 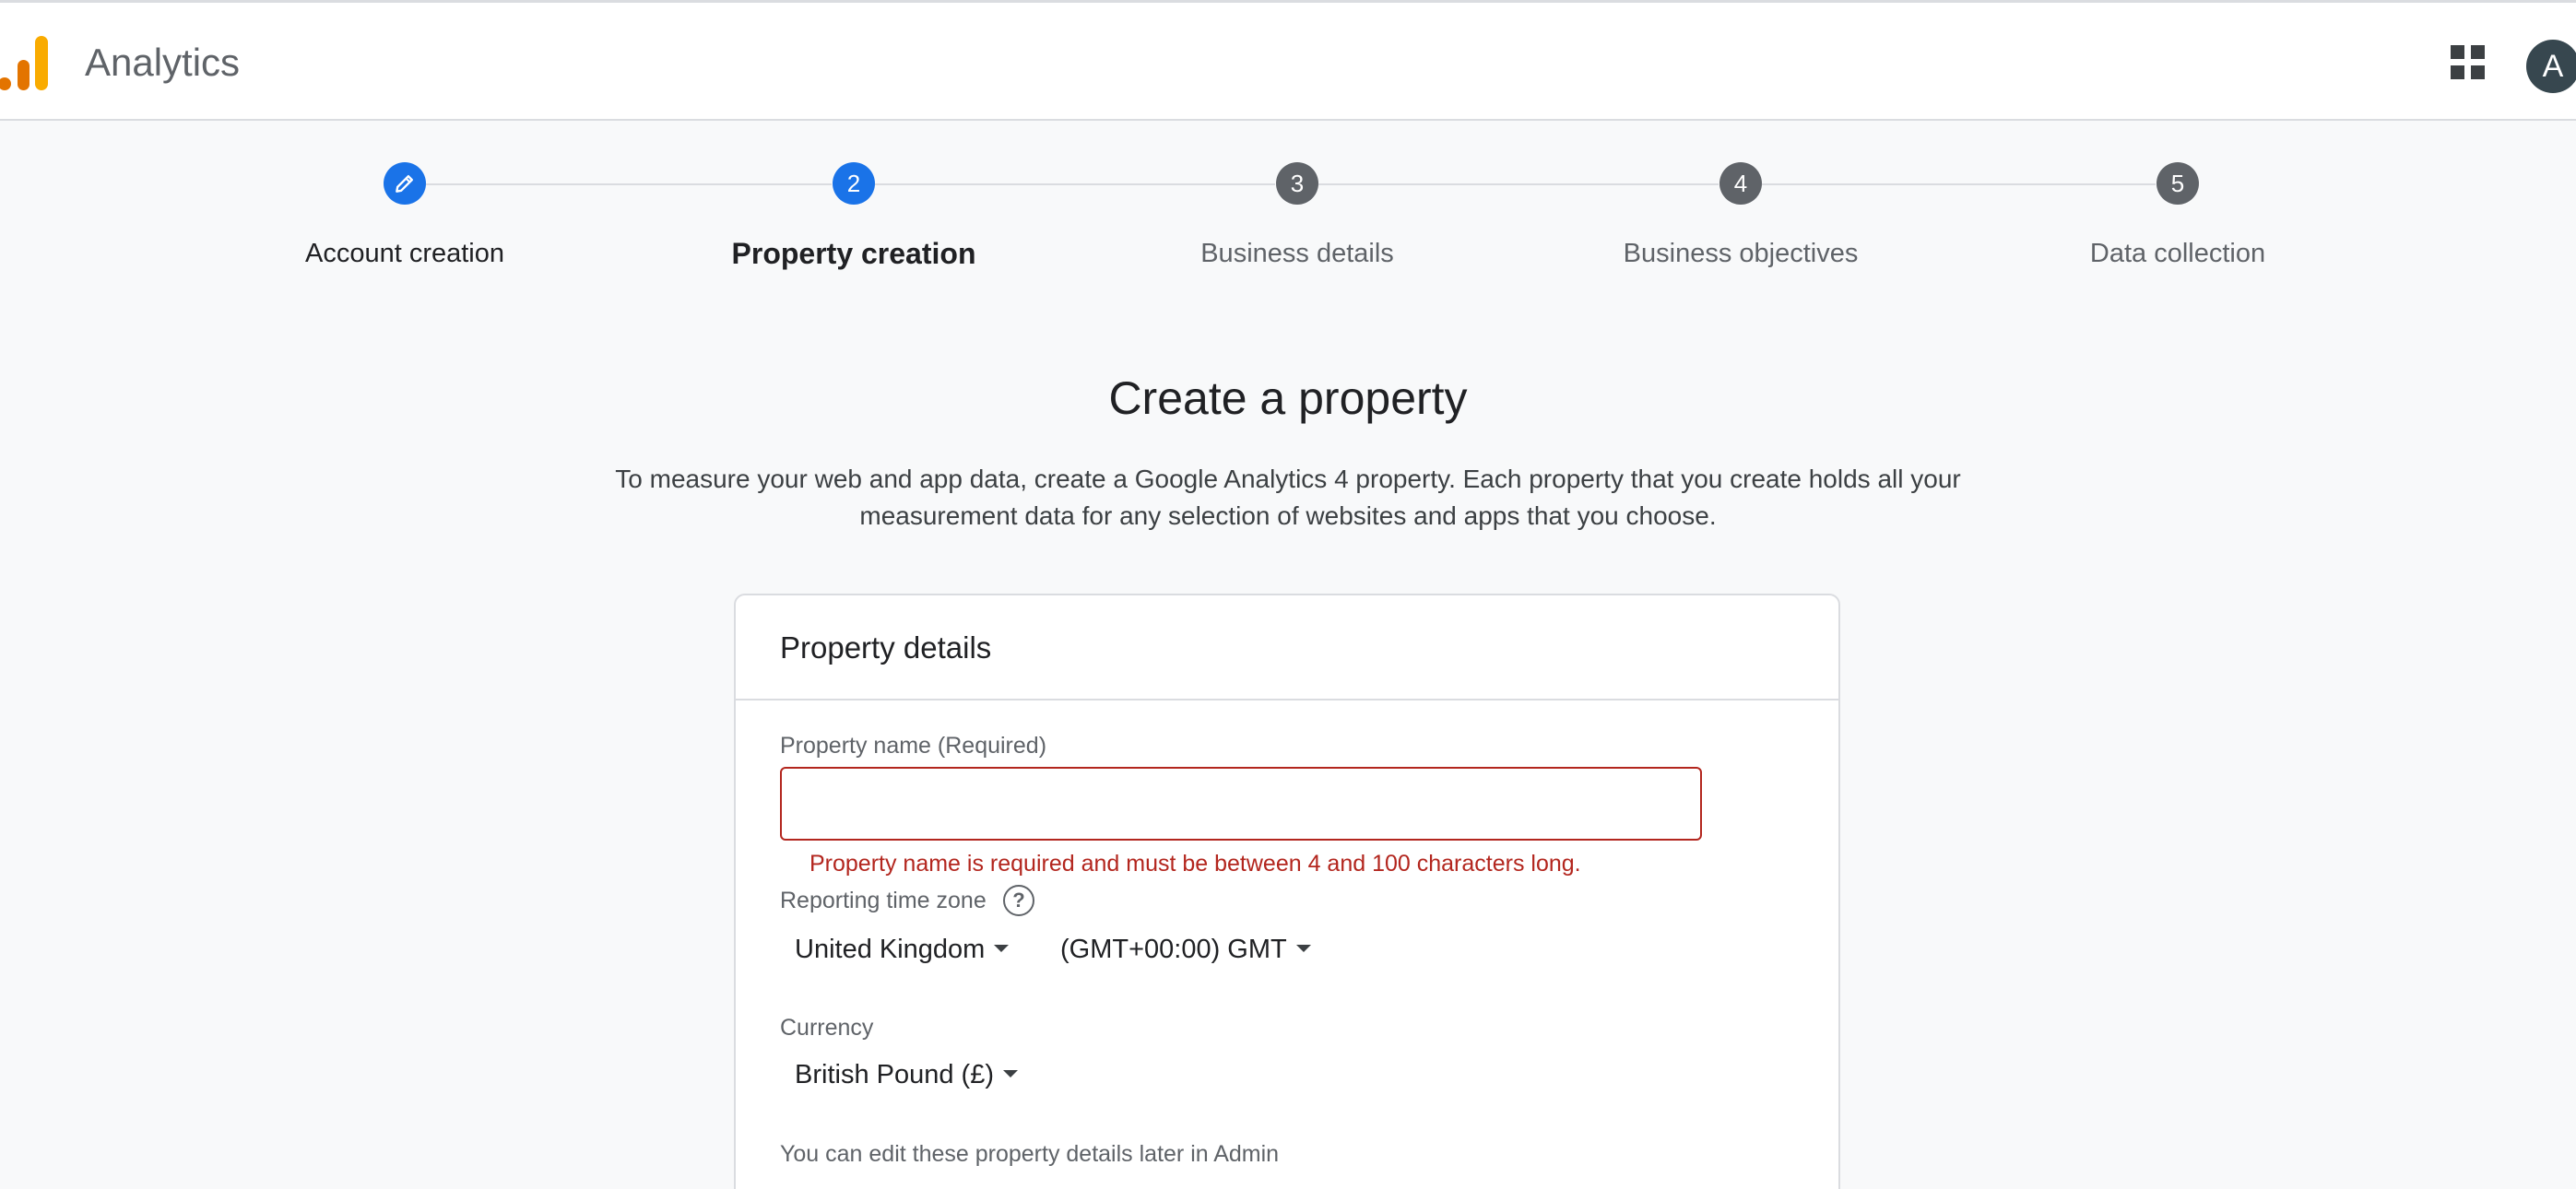 I want to click on property-name-input, so click(x=1241, y=804).